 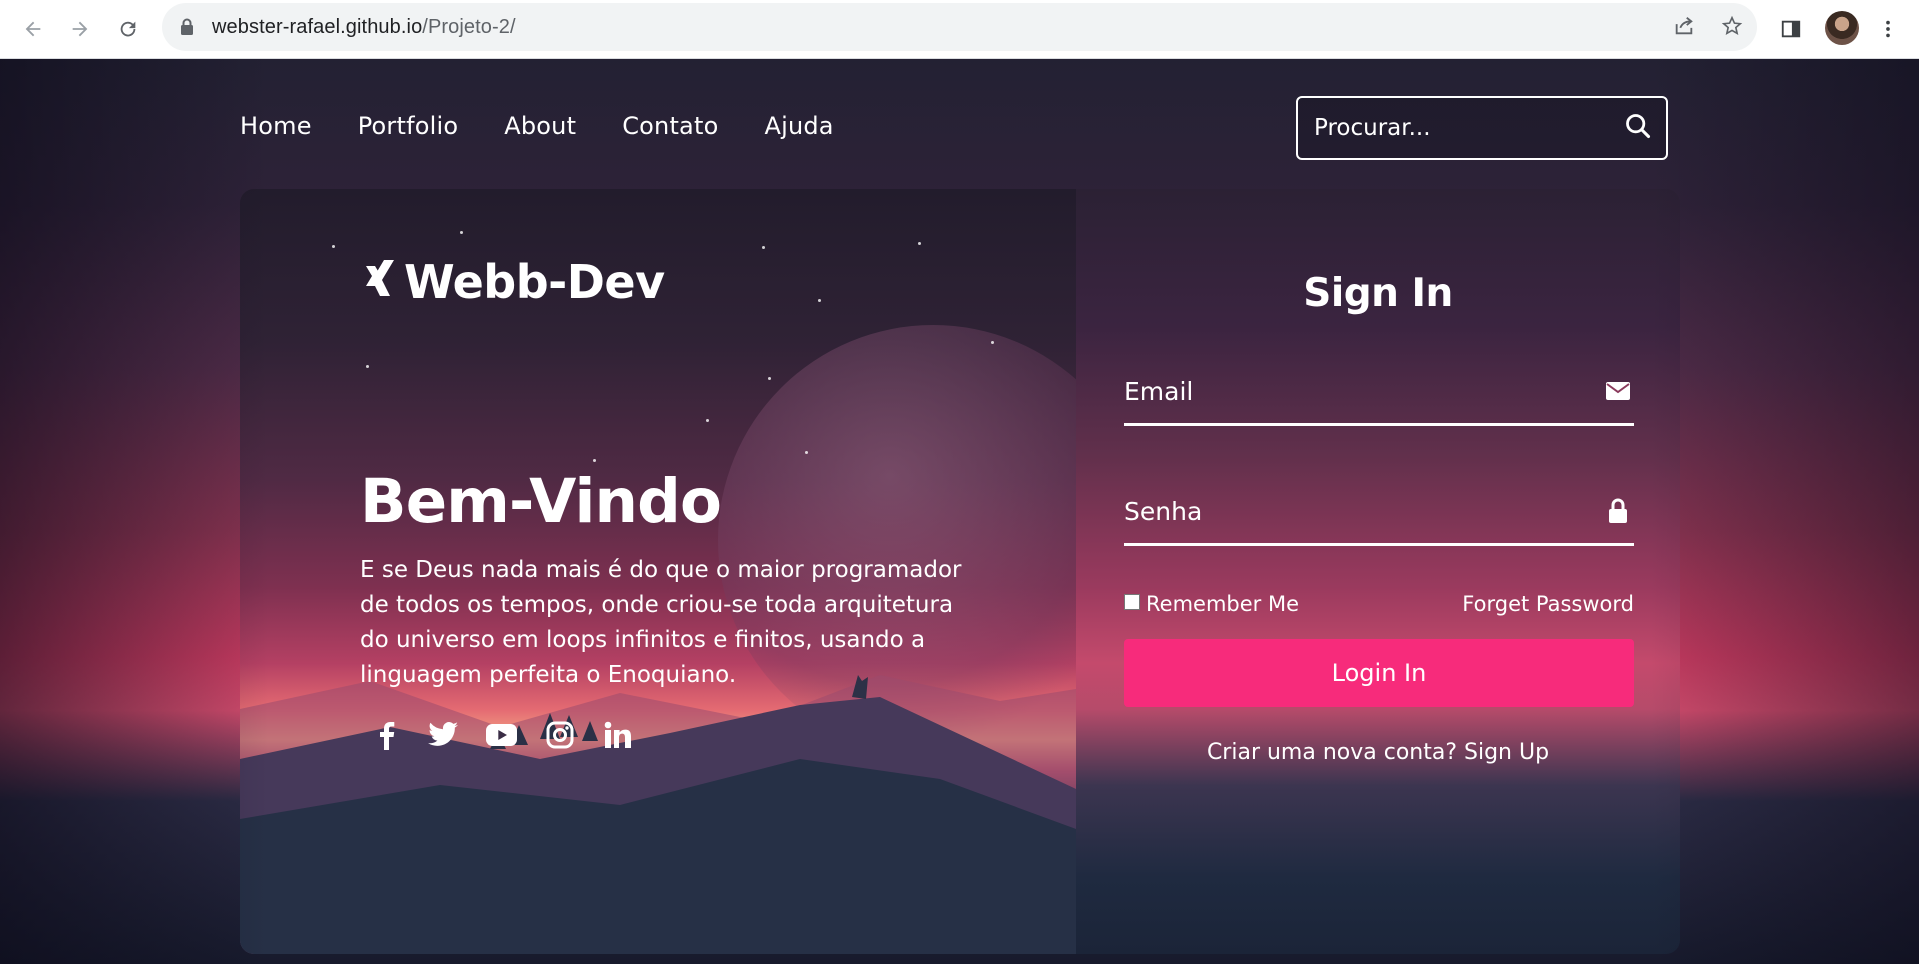 What do you see at coordinates (670, 126) in the screenshot?
I see `nav-contato: Contato` at bounding box center [670, 126].